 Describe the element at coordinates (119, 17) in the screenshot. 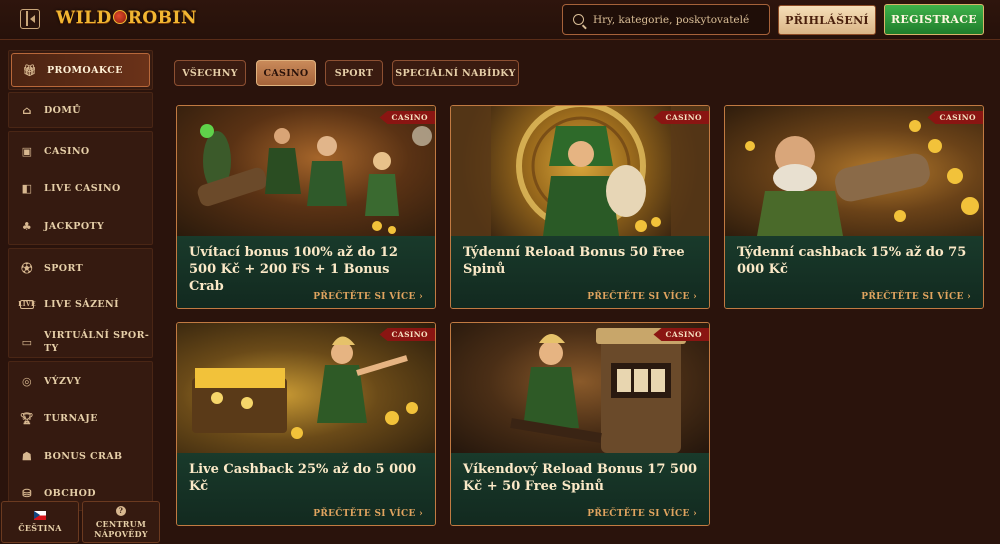

I see `logo-emblem-icon` at that location.